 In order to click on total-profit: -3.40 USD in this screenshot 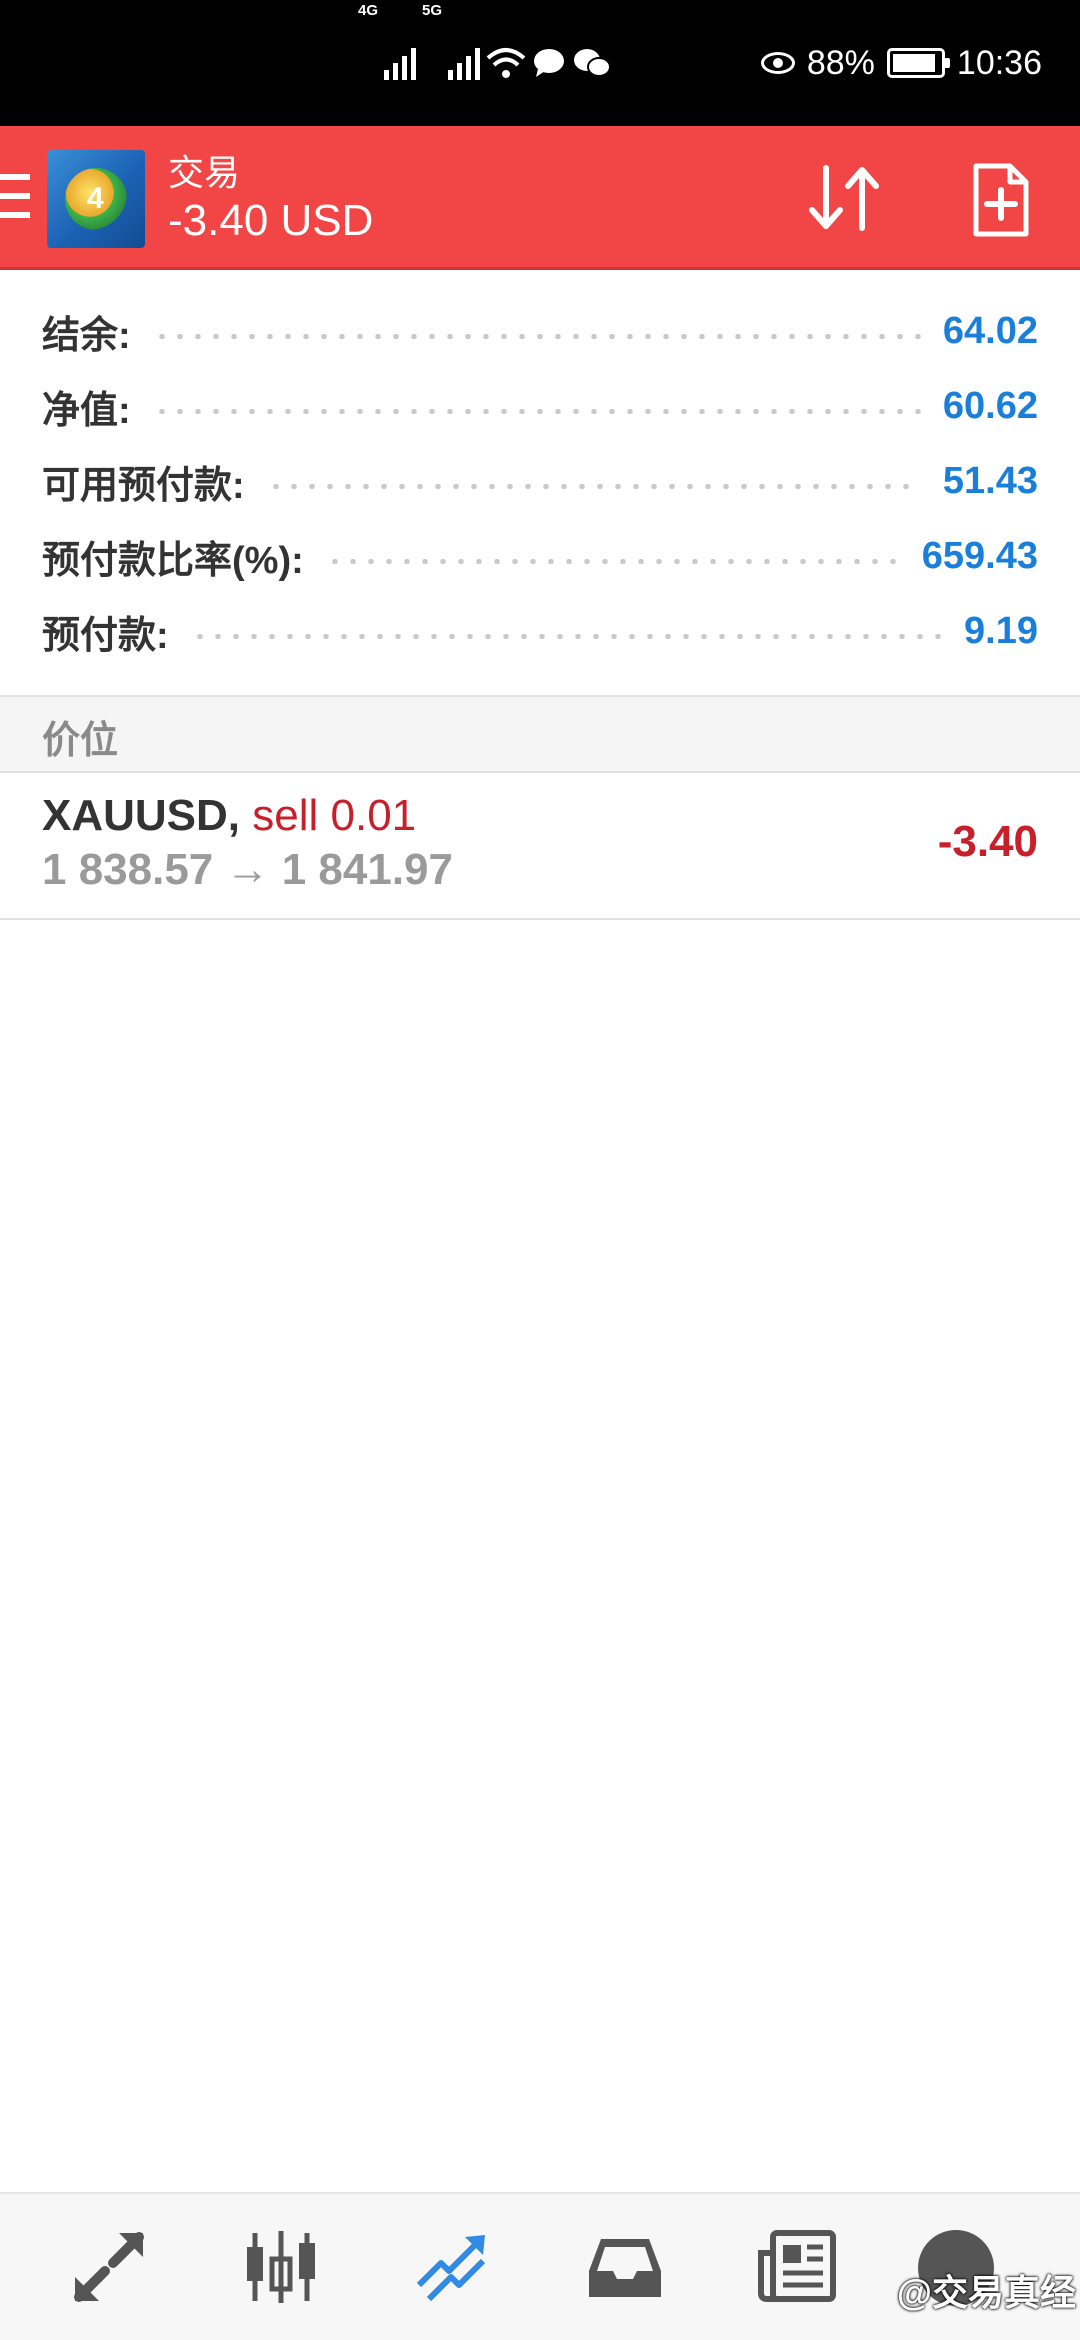, I will do `click(271, 220)`.